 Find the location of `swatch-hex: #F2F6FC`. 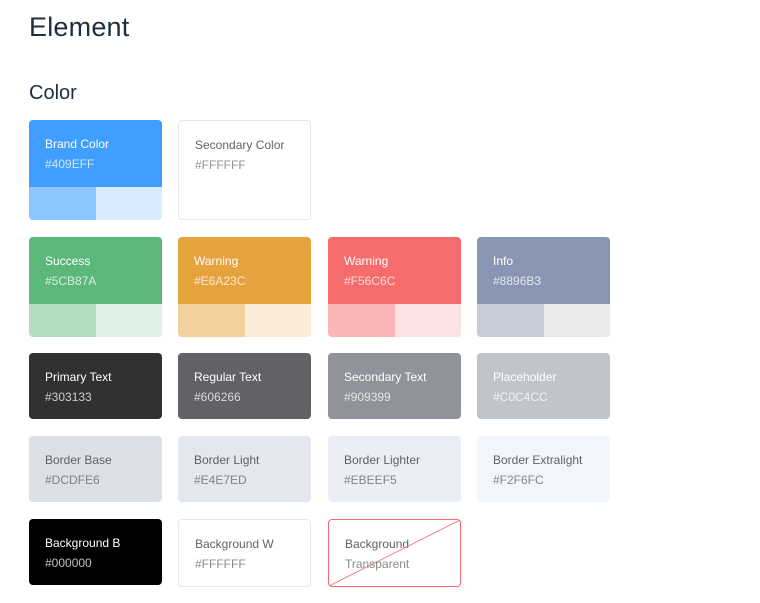

swatch-hex: #F2F6FC is located at coordinates (518, 480).